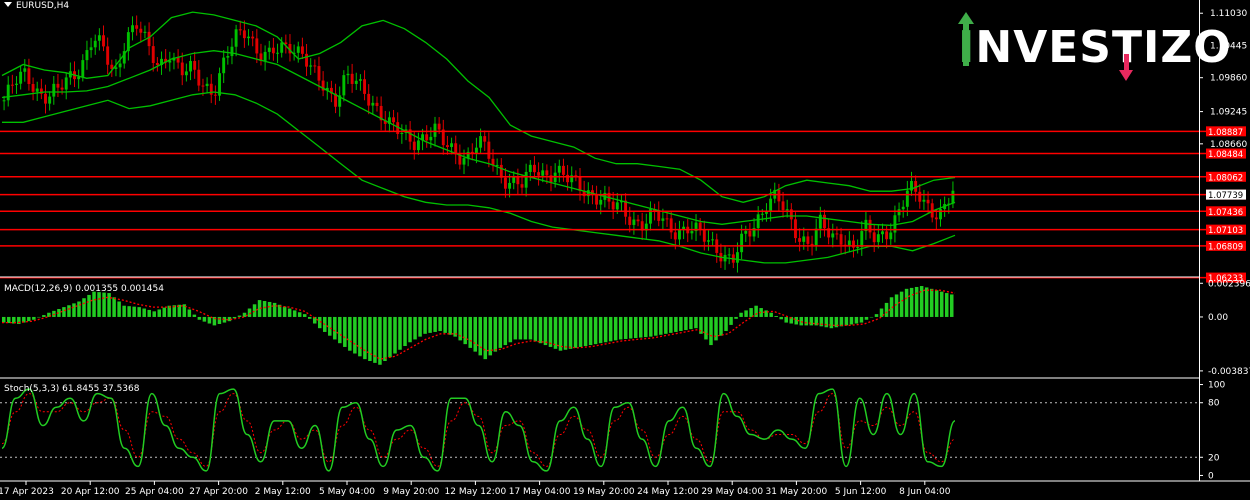 Image resolution: width=1250 pixels, height=500 pixels. What do you see at coordinates (27, 492) in the screenshot?
I see `x-tick-label: 17 Apr 2023` at bounding box center [27, 492].